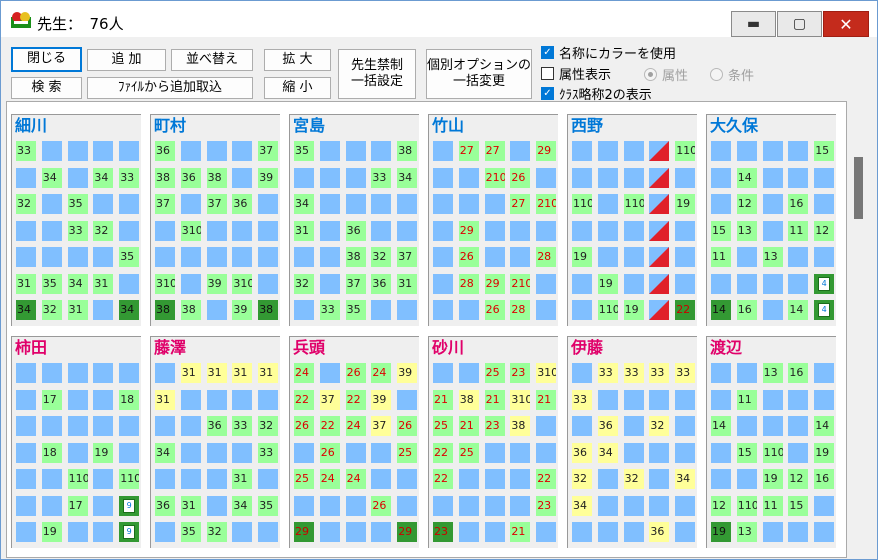 Image resolution: width=878 pixels, height=560 pixels. Describe the element at coordinates (355, 426) in the screenshot. I see `schedule-cell: 24` at that location.